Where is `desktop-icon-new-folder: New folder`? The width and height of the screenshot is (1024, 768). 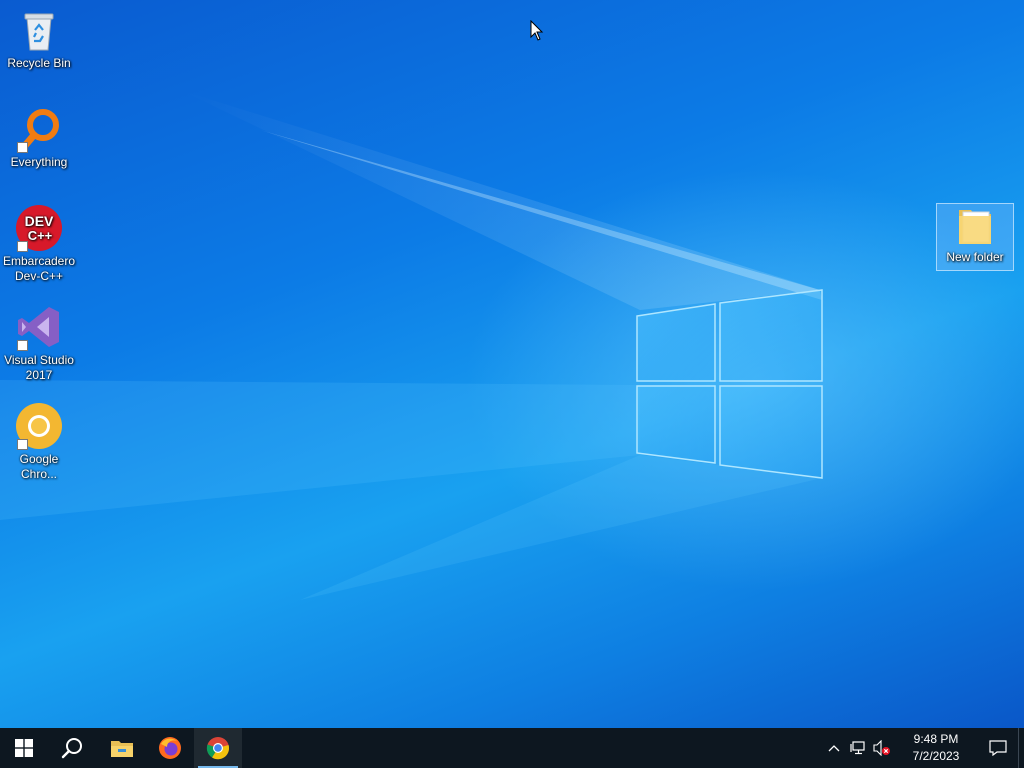
desktop-icon-new-folder: New folder is located at coordinates (975, 237).